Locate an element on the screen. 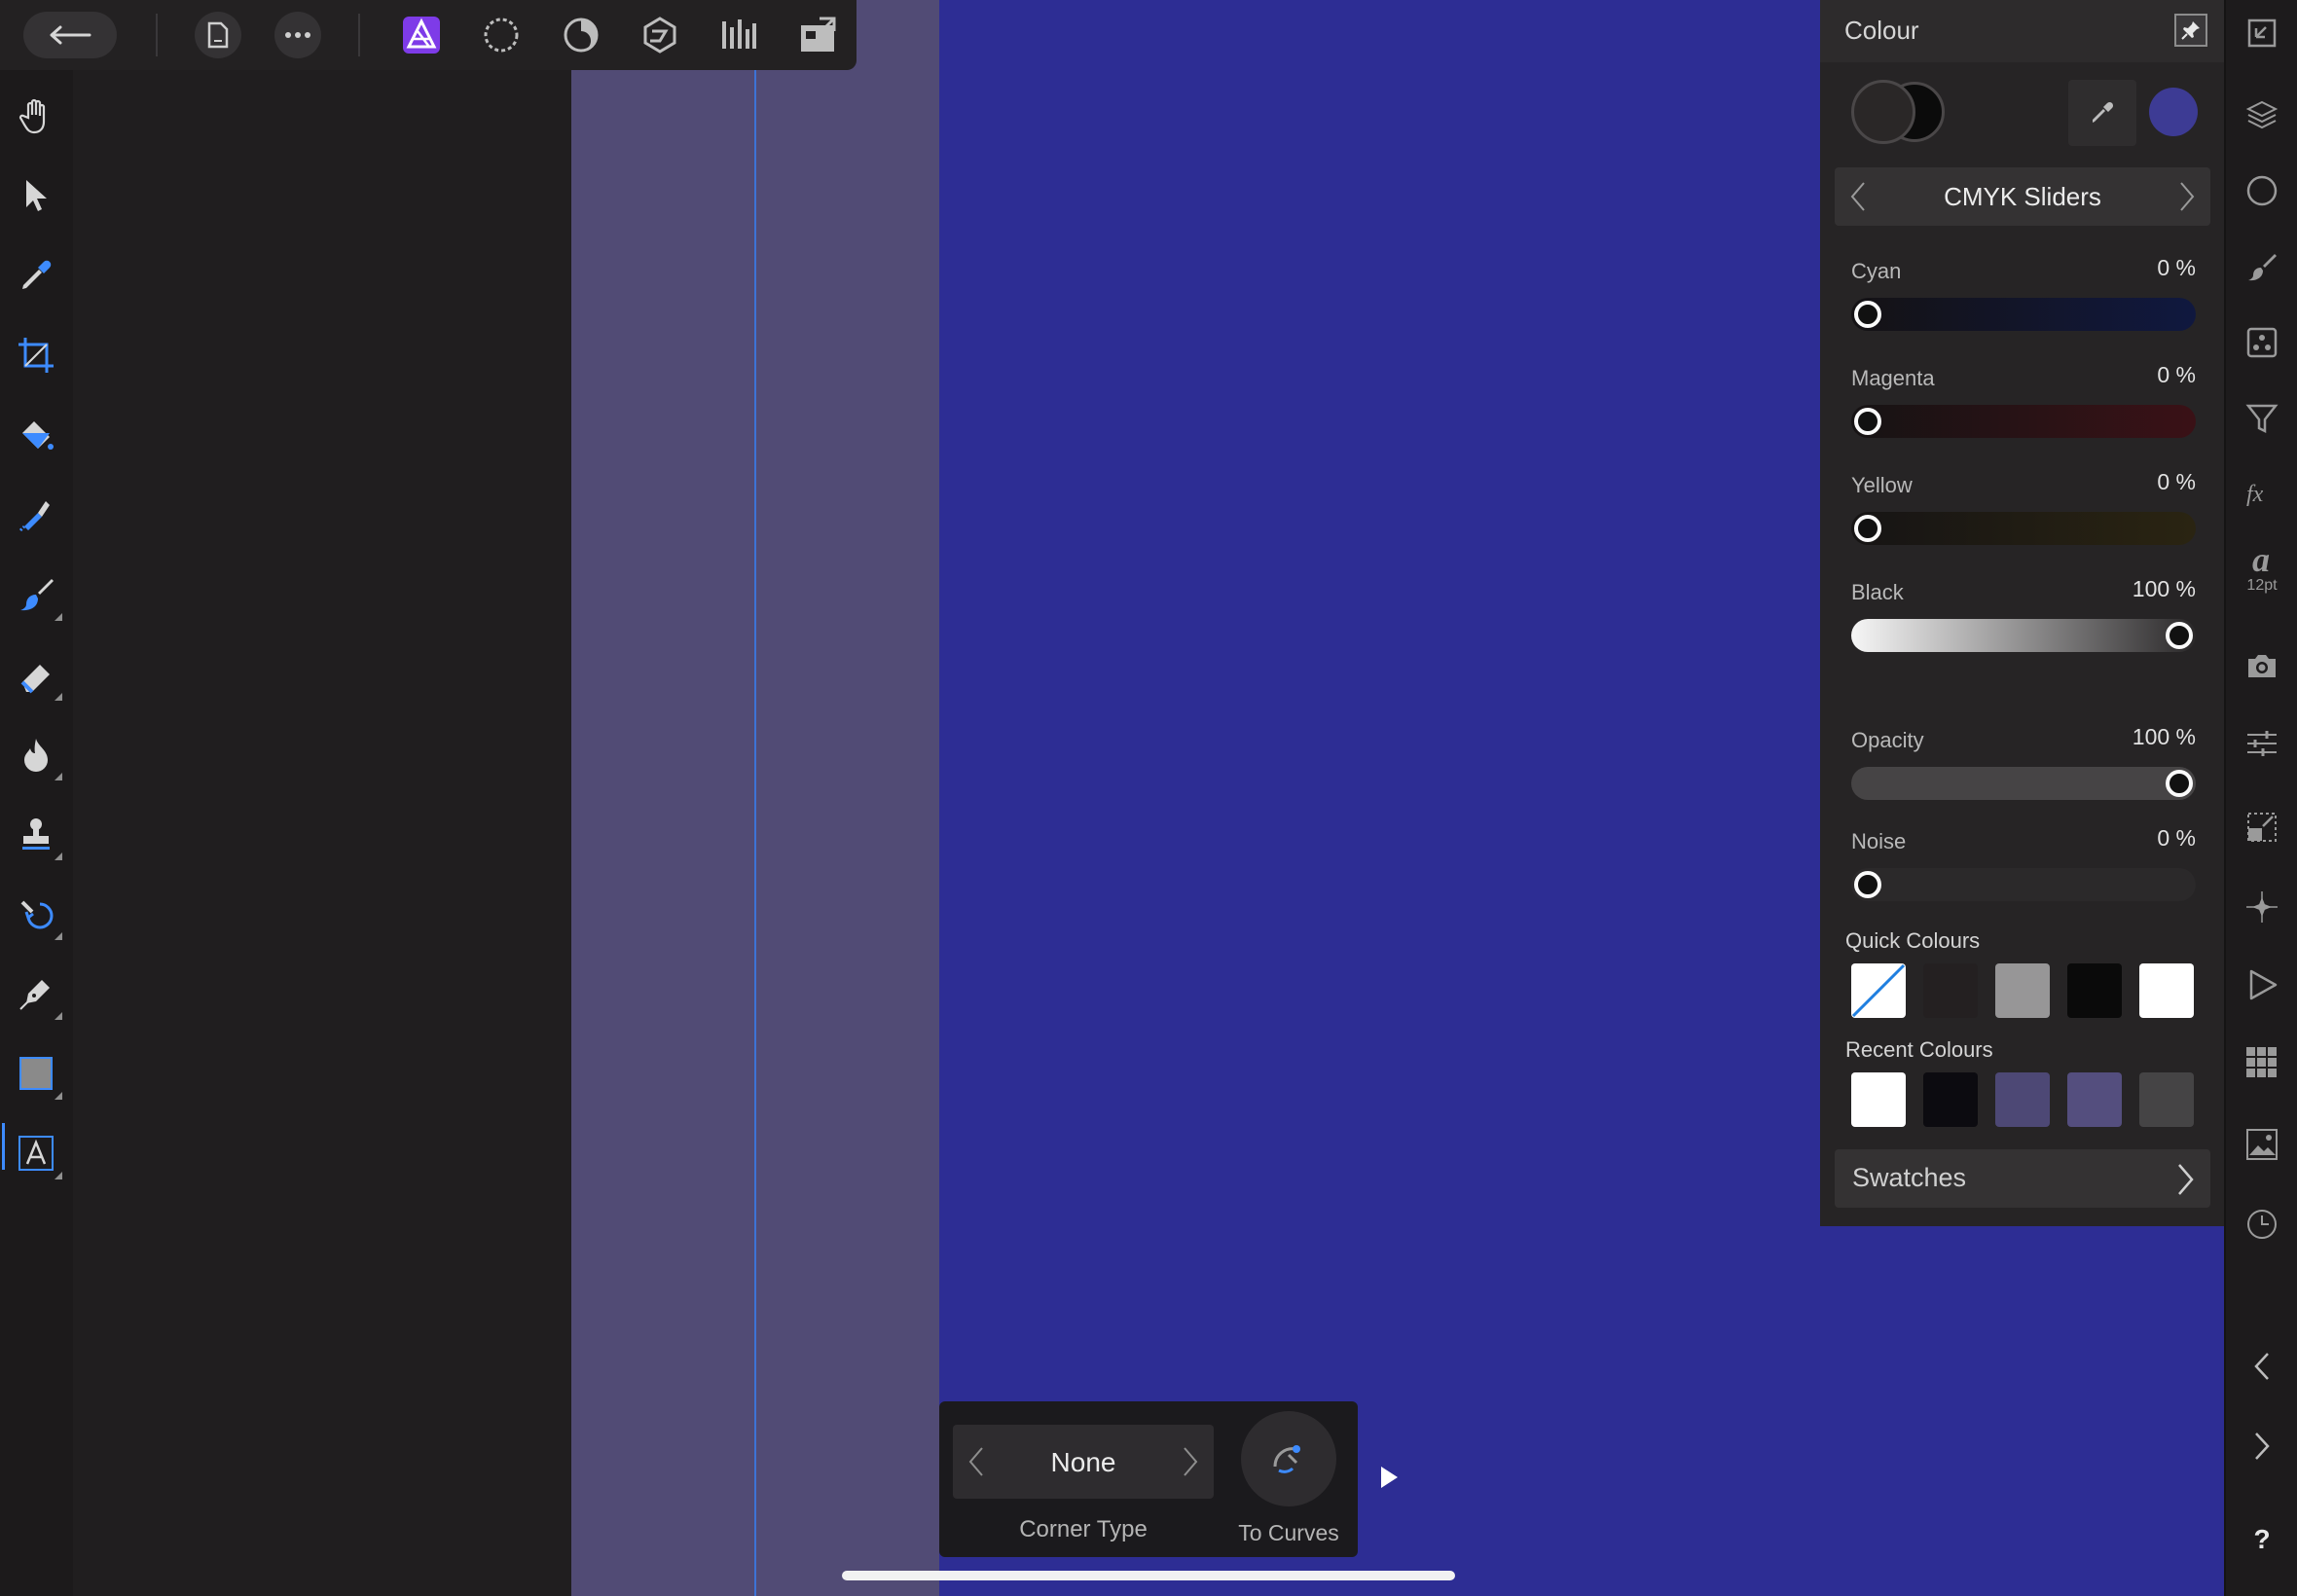 The image size is (2297, 1596). transform-studio-button is located at coordinates (2262, 827).